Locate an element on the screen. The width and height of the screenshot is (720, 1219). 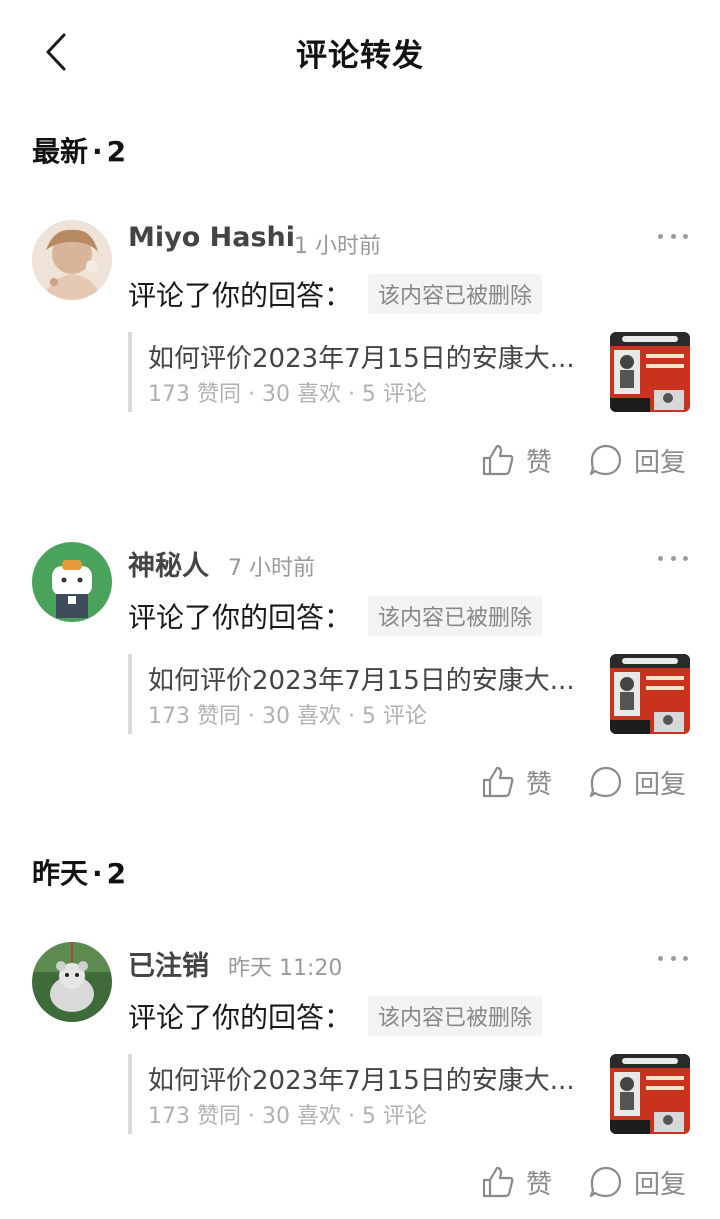
username: Miyo Hashi is located at coordinates (211, 237).